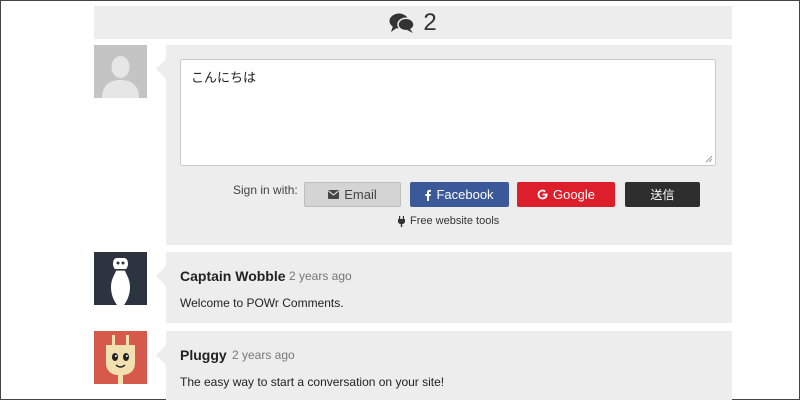 Image resolution: width=800 pixels, height=400 pixels. What do you see at coordinates (455, 221) in the screenshot?
I see `free-website-tools-label: Free website tools` at bounding box center [455, 221].